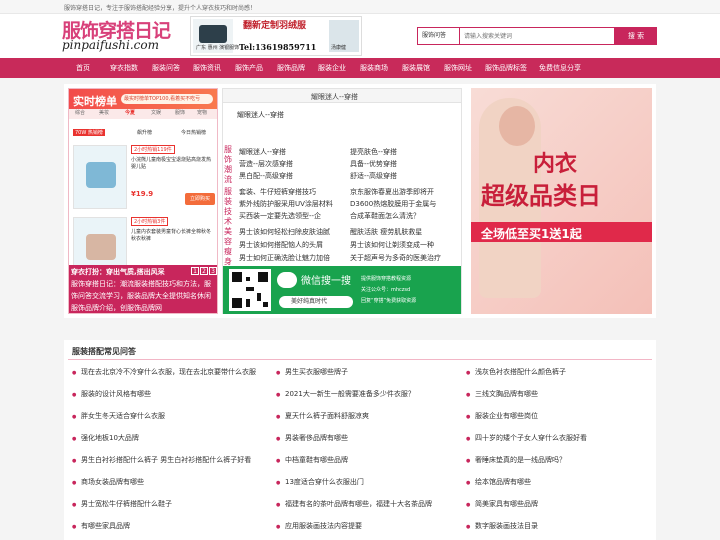 The height and width of the screenshot is (540, 720). Describe the element at coordinates (167, 416) in the screenshot. I see `faq-item: ● 胖女生冬天适合穿什么衣服` at that location.